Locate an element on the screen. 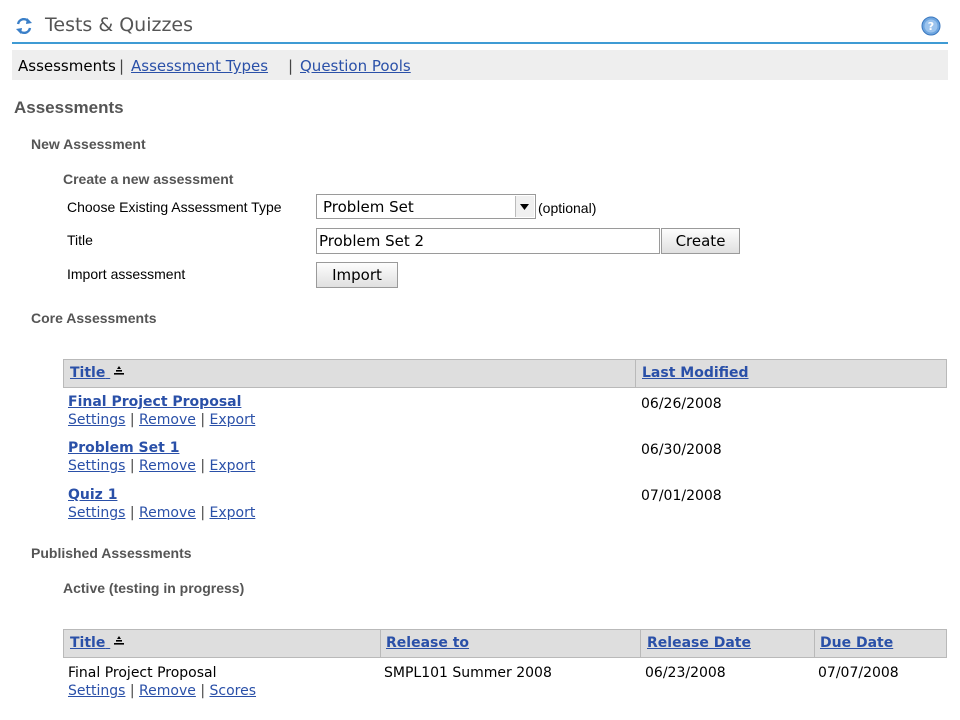 The height and width of the screenshot is (720, 960). sort-by-release-date-link: Release Date is located at coordinates (699, 643).